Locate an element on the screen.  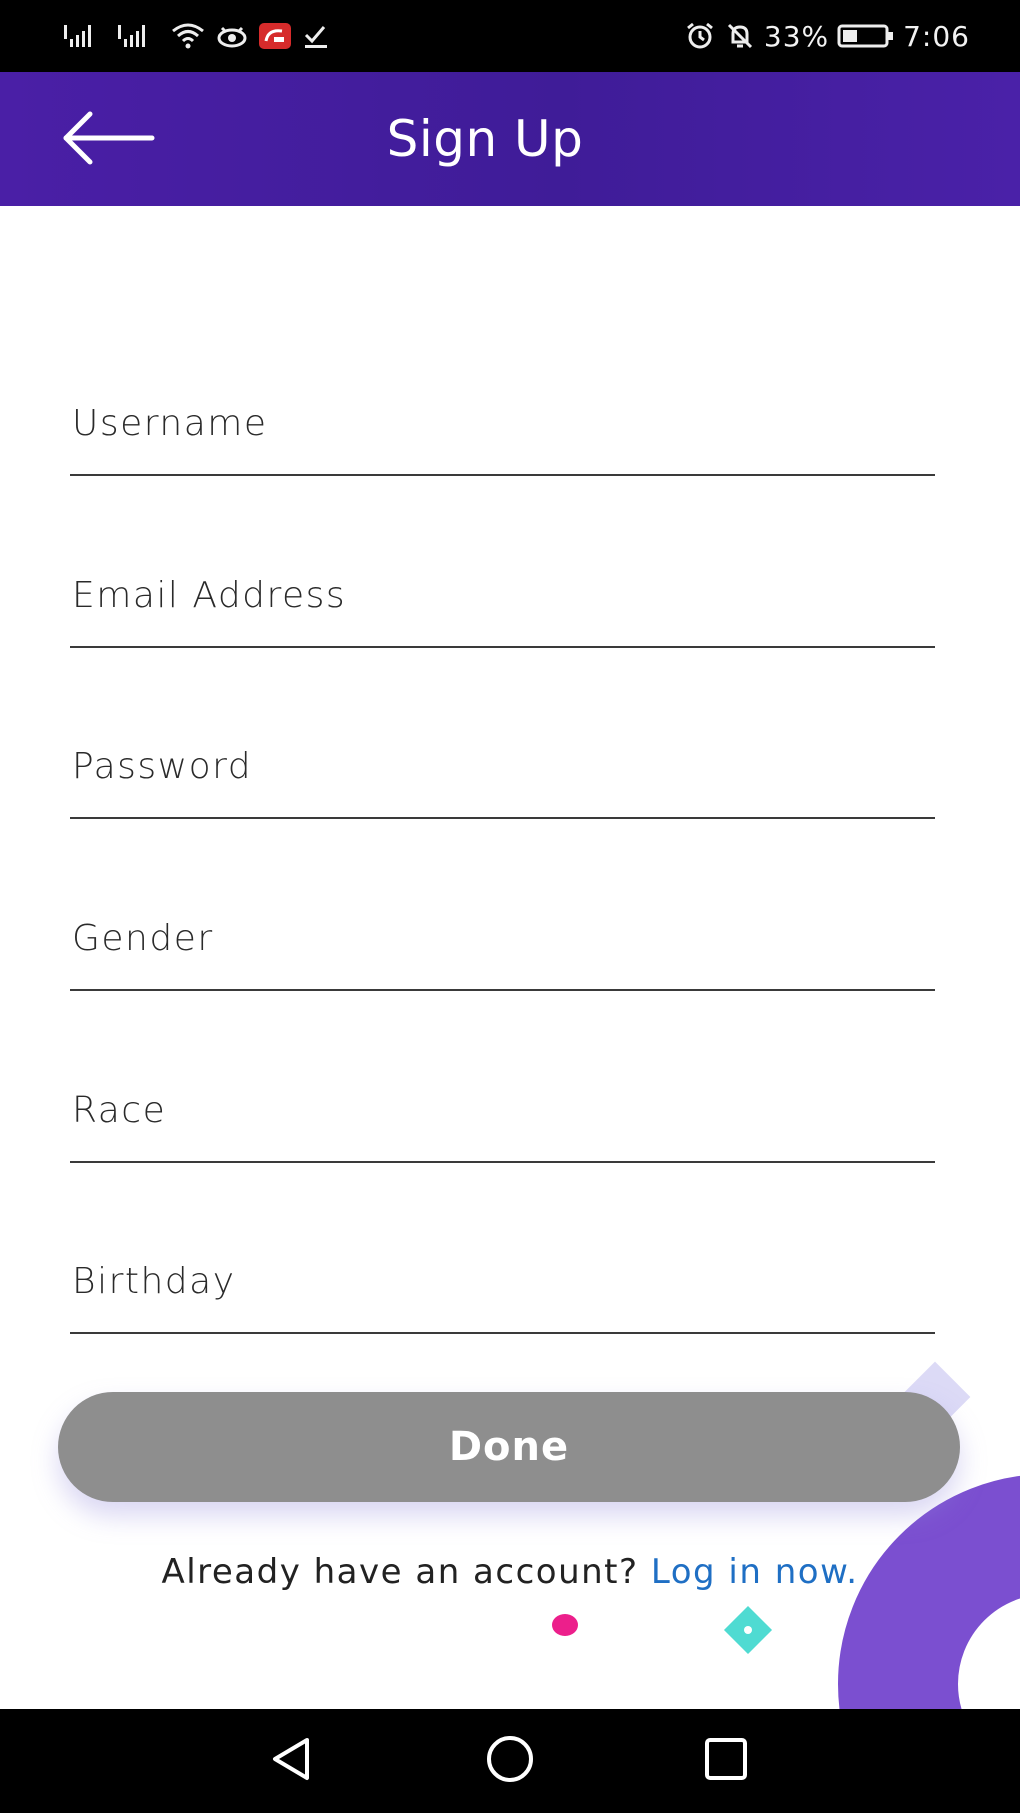
wifi-icon is located at coordinates (188, 36).